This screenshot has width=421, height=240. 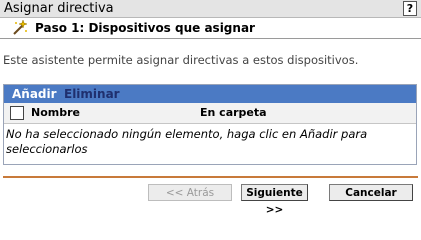 I want to click on select-all-checkbox, so click(x=17, y=113).